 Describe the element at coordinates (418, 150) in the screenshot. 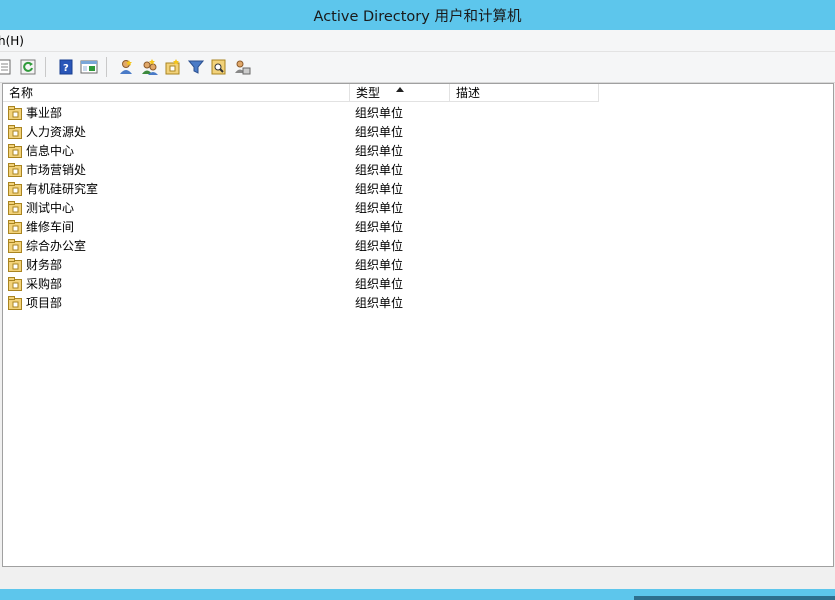

I see `list-row: 信息中心 组织单位` at that location.